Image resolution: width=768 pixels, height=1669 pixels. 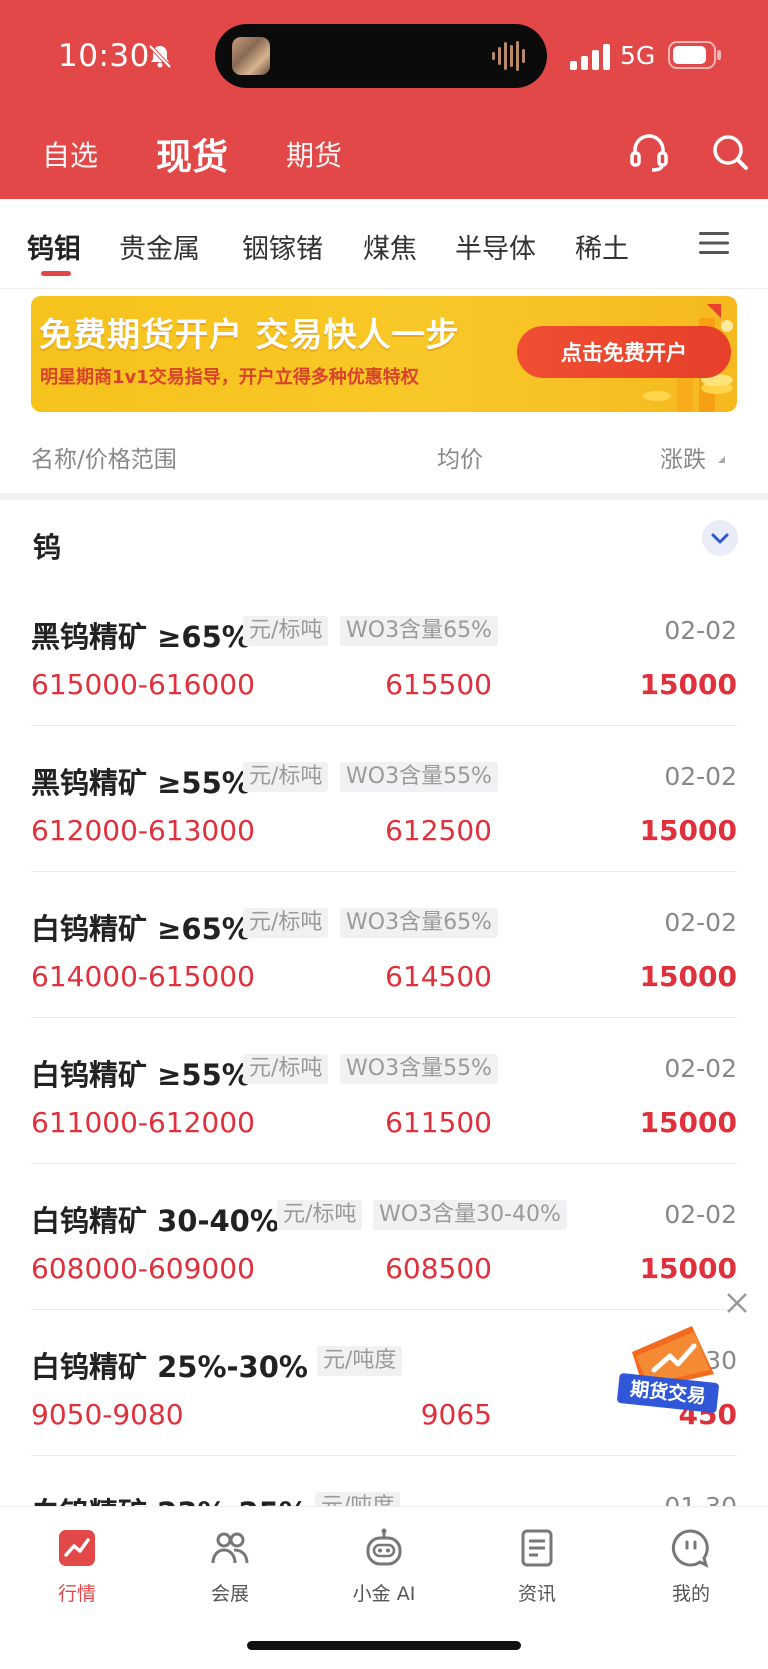 What do you see at coordinates (169, 1367) in the screenshot?
I see `item-name: 白钨精矿 25%-30%` at bounding box center [169, 1367].